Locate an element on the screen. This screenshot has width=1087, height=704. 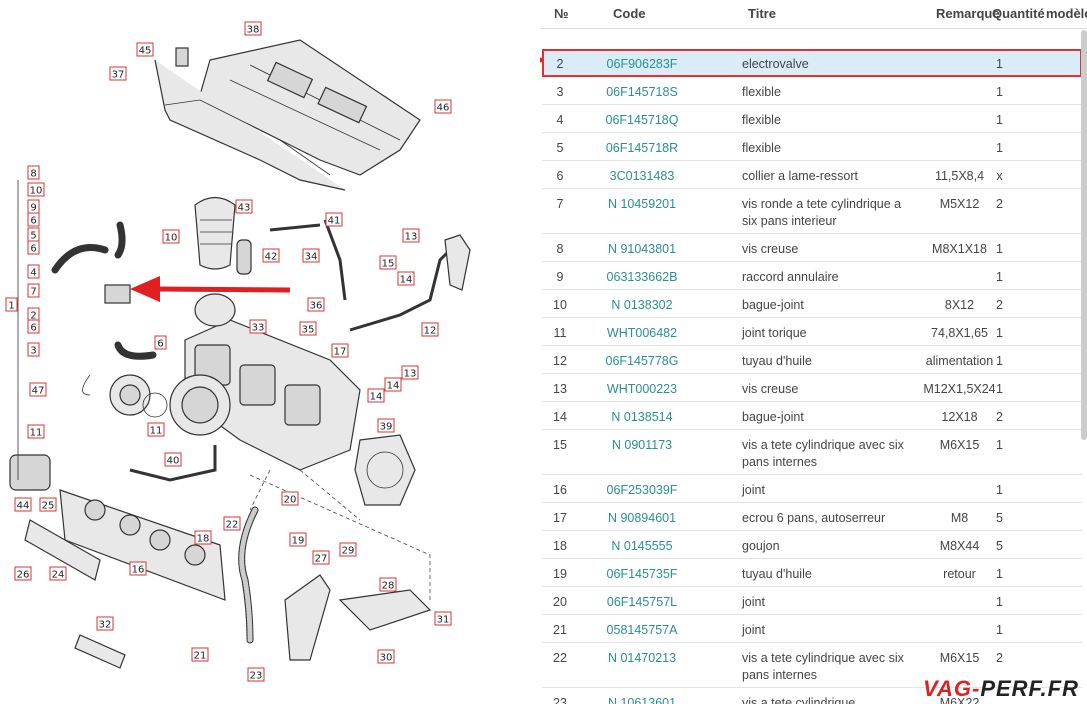
part-code-link: N 91043801 is located at coordinates (642, 249).